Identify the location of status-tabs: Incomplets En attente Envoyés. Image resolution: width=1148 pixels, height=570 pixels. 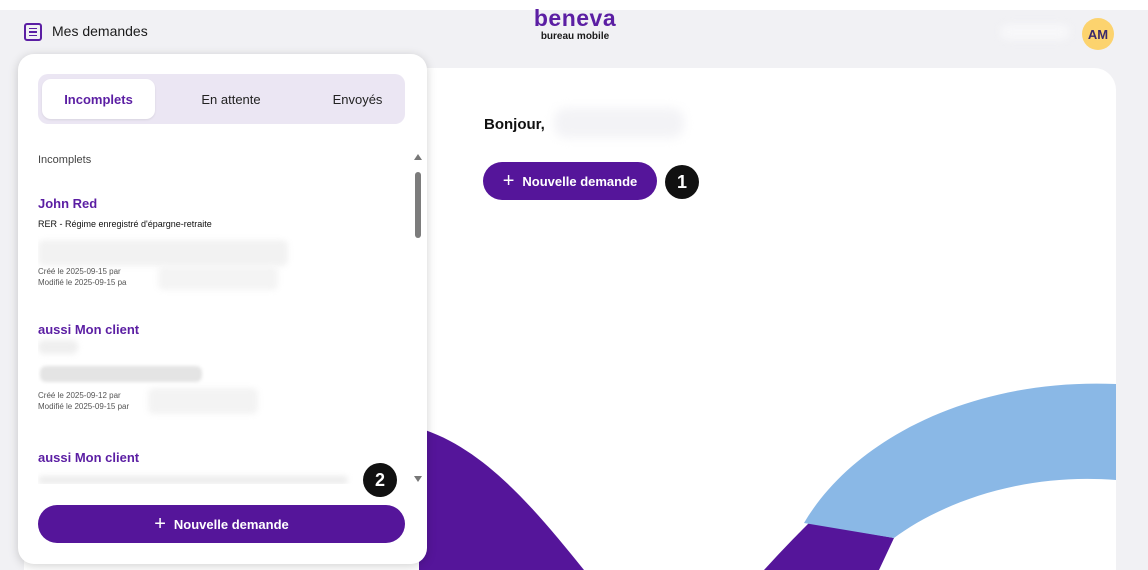
(221, 99).